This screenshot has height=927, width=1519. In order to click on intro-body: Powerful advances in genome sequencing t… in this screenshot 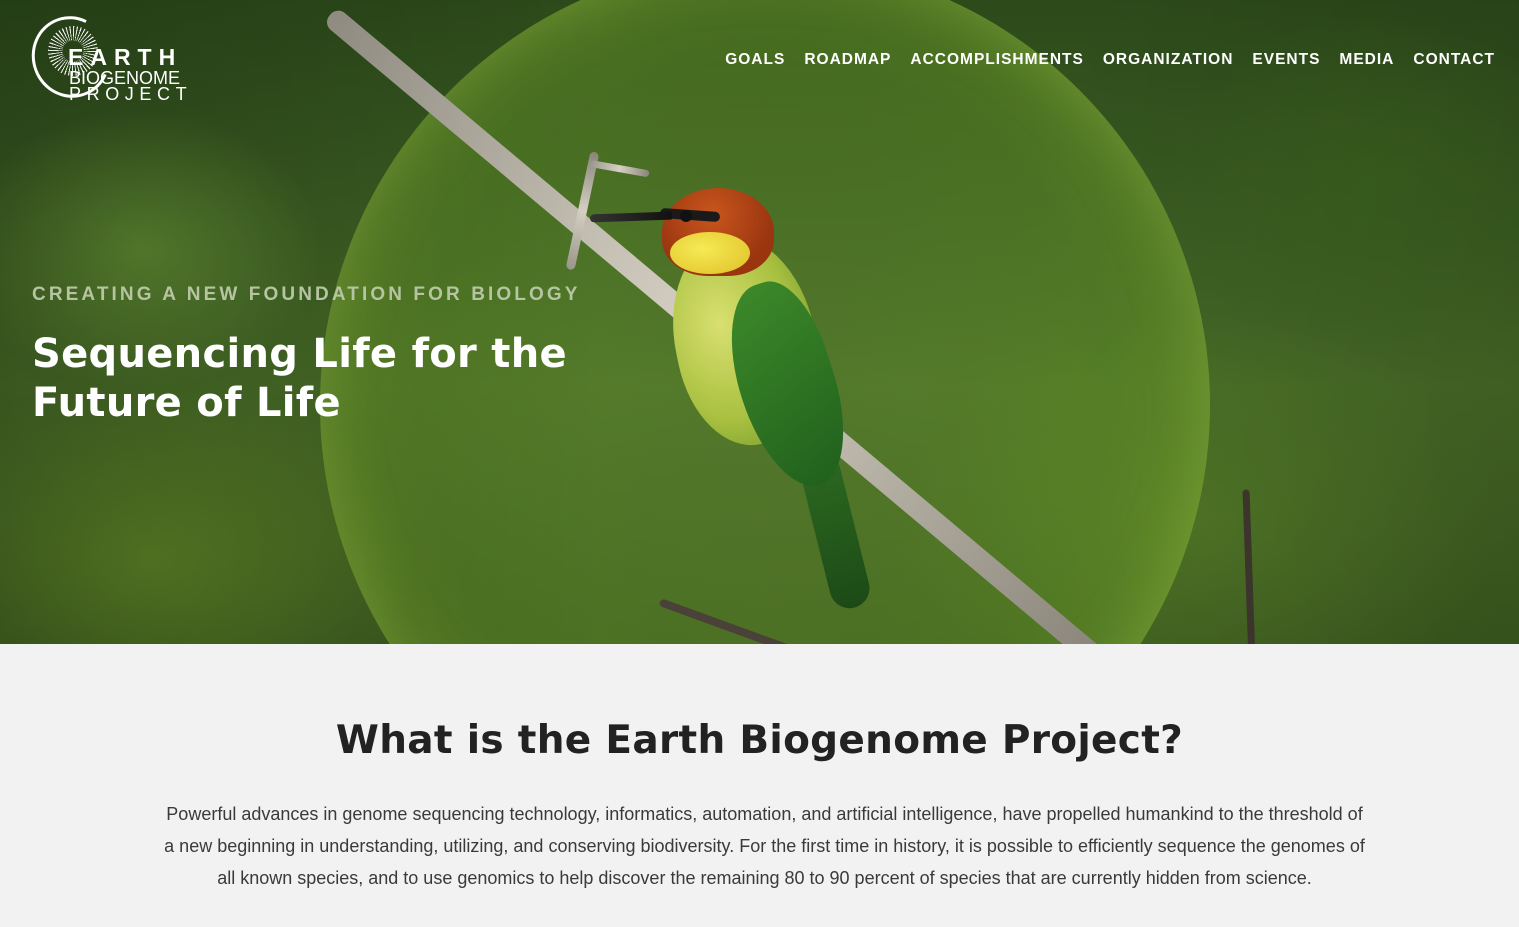, I will do `click(764, 846)`.